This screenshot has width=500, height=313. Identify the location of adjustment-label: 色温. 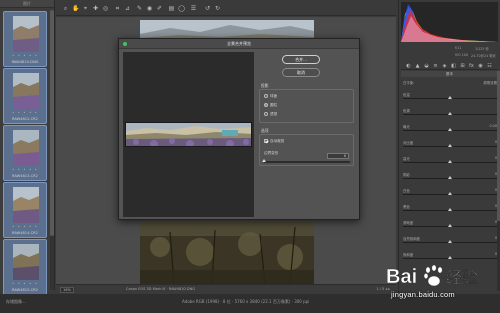
(406, 95).